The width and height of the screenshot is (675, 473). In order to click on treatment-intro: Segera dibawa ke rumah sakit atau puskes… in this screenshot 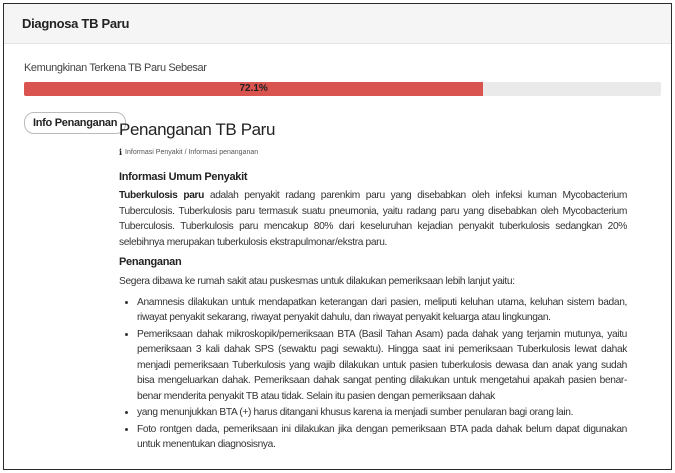, I will do `click(317, 281)`.